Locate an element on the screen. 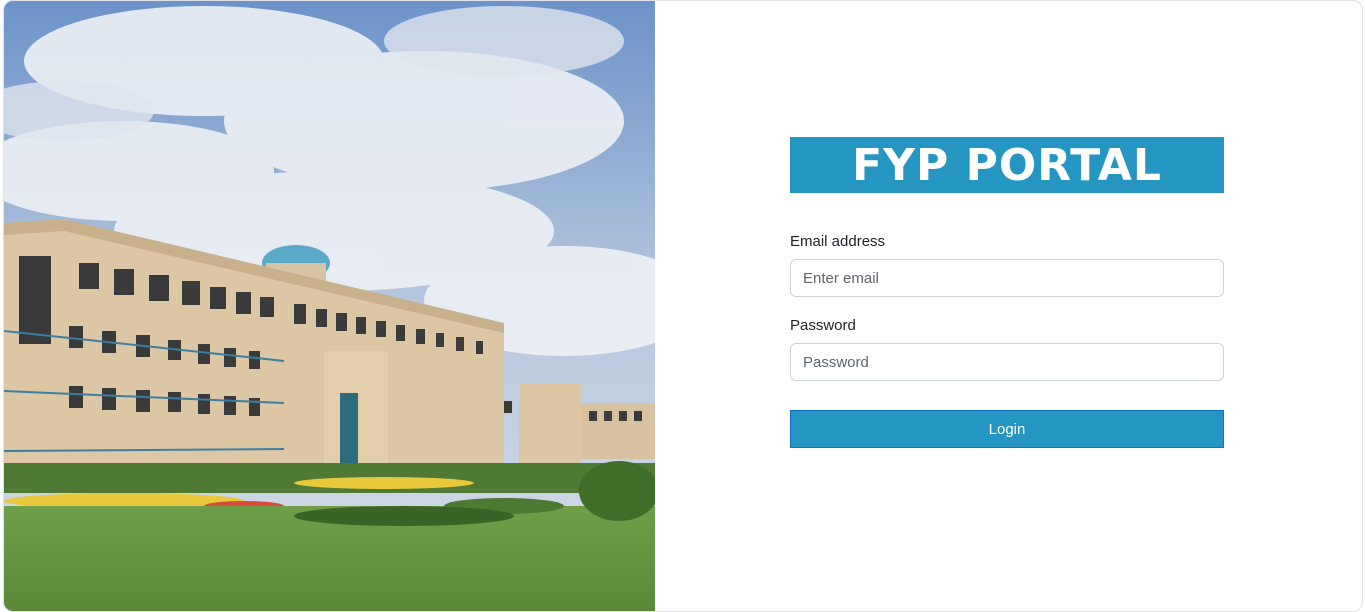  portal-title: FYP PORTAL is located at coordinates (1007, 165).